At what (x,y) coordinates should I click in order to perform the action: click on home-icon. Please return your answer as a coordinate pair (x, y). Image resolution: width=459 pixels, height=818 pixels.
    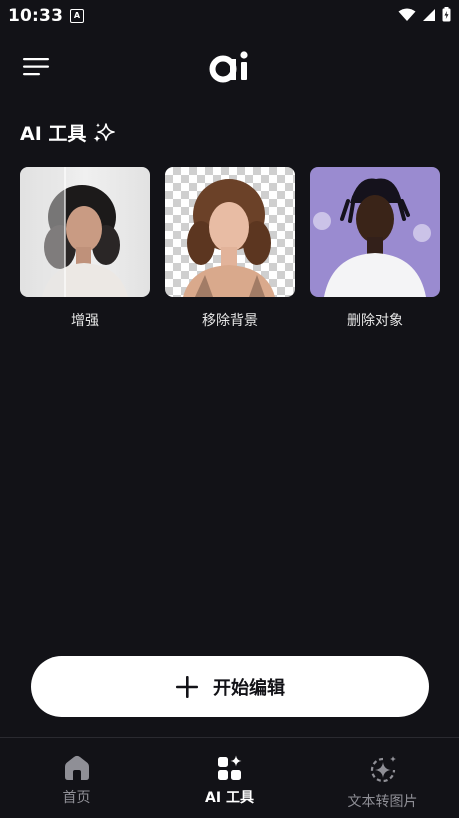
    Looking at the image, I should click on (76, 767).